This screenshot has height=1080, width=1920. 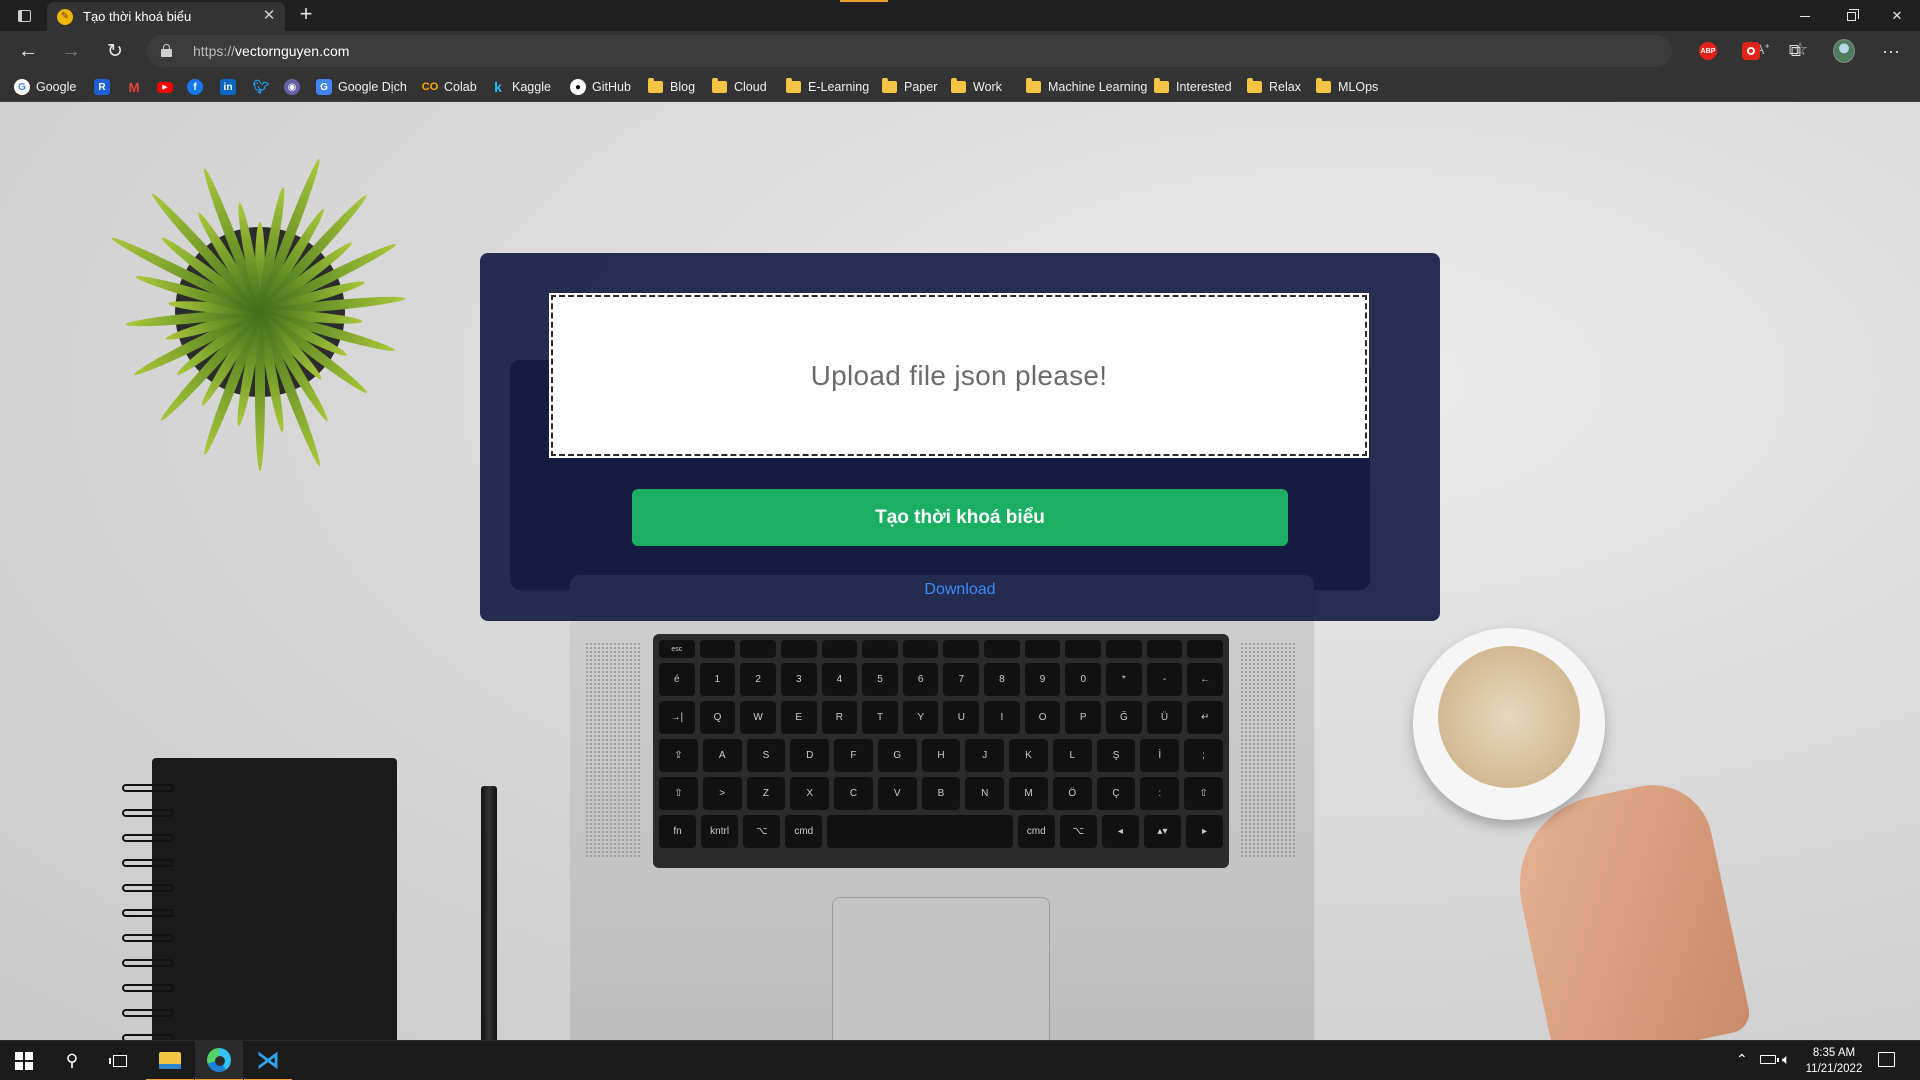 I want to click on clock-date: 11/21/2022, so click(x=1834, y=1069).